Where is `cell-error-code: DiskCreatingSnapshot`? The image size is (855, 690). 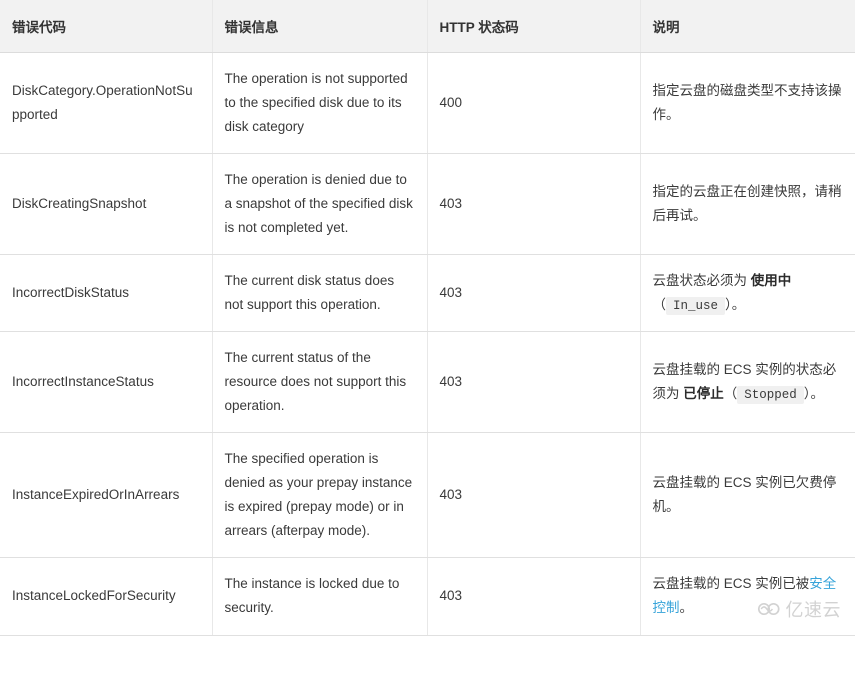 cell-error-code: DiskCreatingSnapshot is located at coordinates (106, 204).